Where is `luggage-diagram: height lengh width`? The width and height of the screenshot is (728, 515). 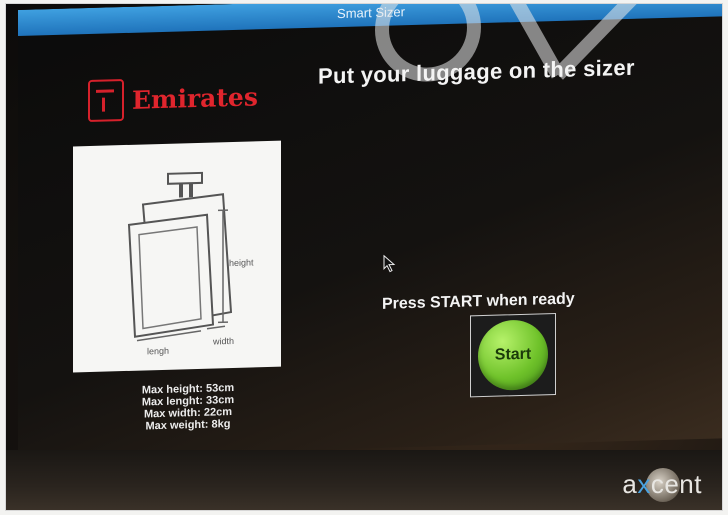
luggage-diagram: height lengh width is located at coordinates (177, 256).